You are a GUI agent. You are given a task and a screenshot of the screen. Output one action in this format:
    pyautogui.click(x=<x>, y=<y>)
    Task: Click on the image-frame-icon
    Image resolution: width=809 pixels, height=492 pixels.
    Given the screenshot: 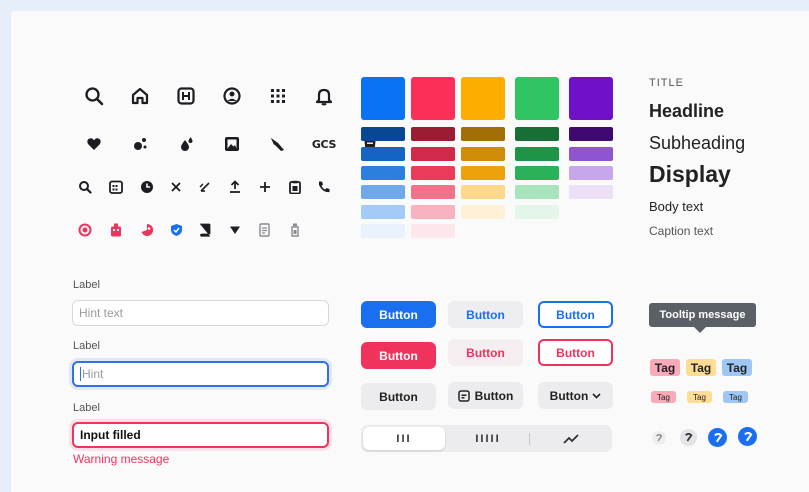 What is the action you would take?
    pyautogui.click(x=232, y=144)
    